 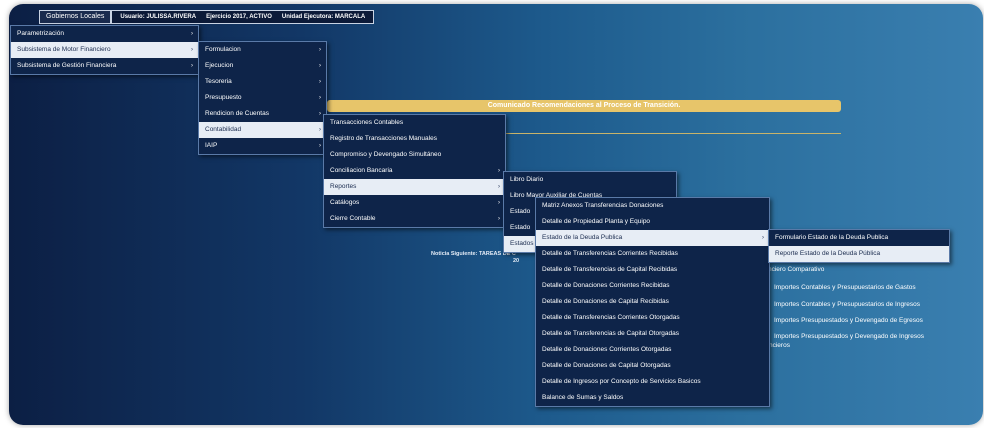 I want to click on menu-item-label: Contabilidad, so click(x=223, y=129).